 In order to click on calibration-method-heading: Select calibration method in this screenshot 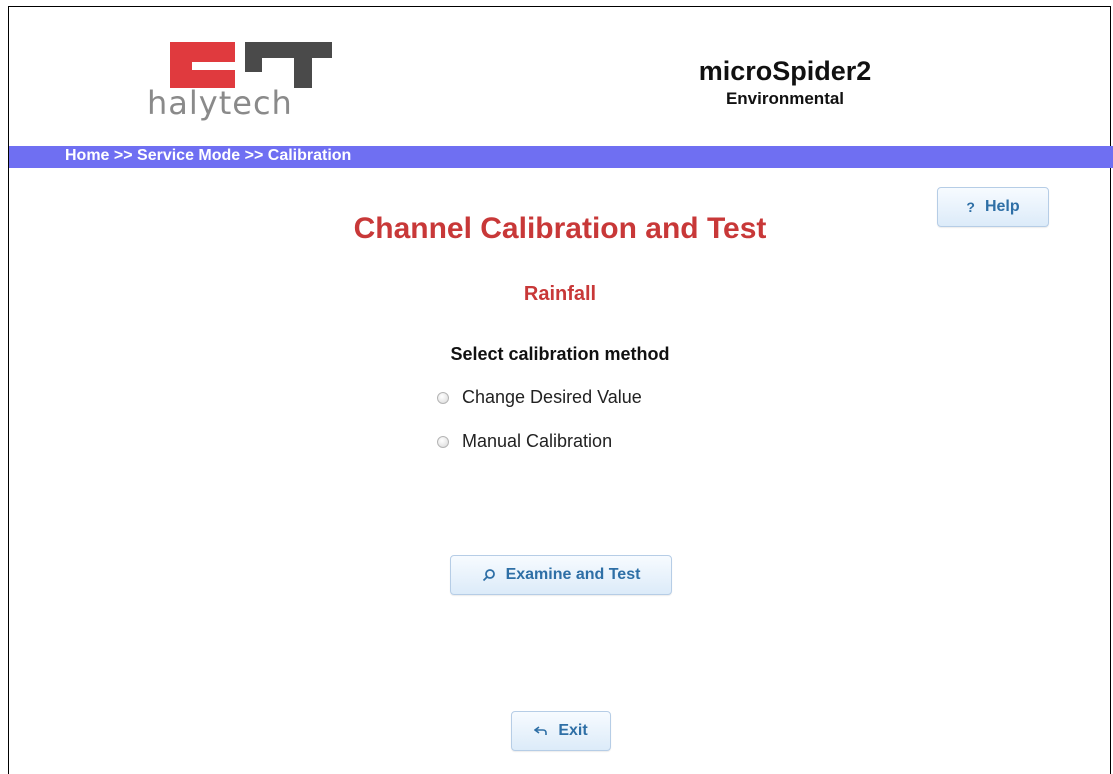, I will do `click(560, 354)`.